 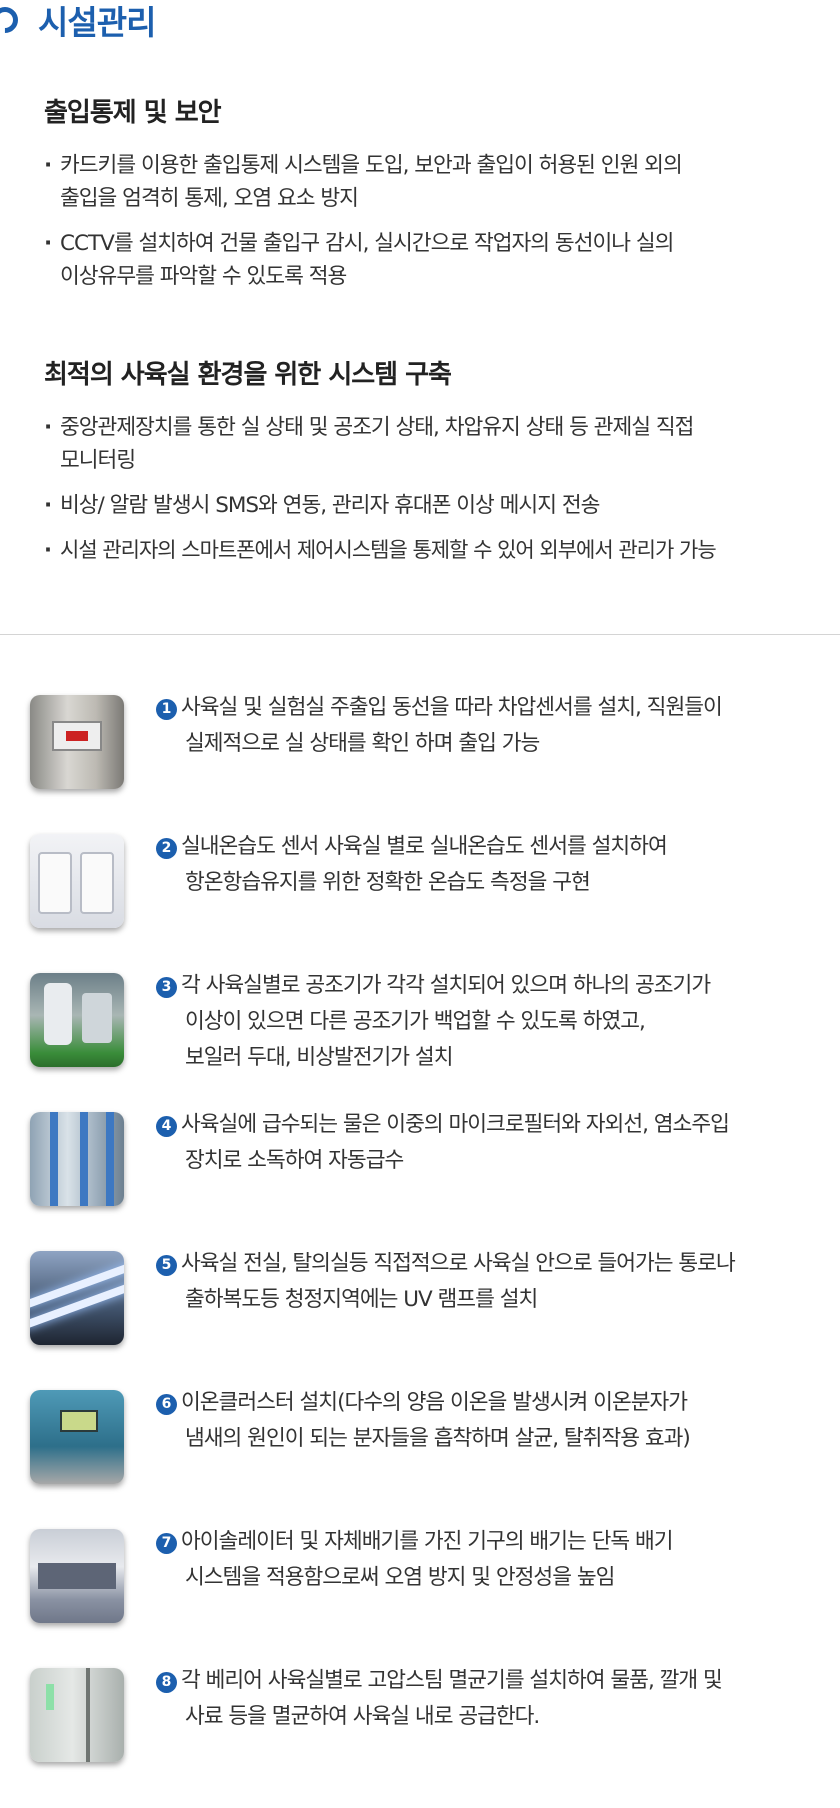 What do you see at coordinates (166, 987) in the screenshot?
I see `number-badge: 3` at bounding box center [166, 987].